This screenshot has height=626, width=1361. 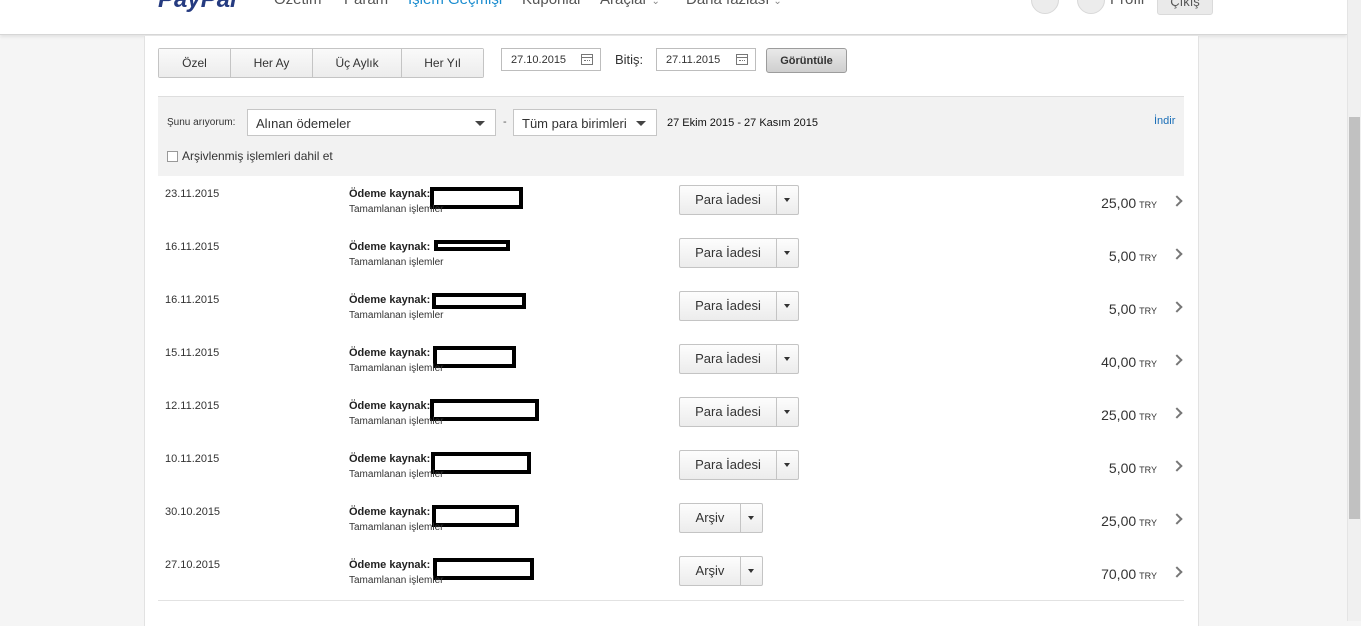 I want to click on include-archived-checkbox, so click(x=172, y=156).